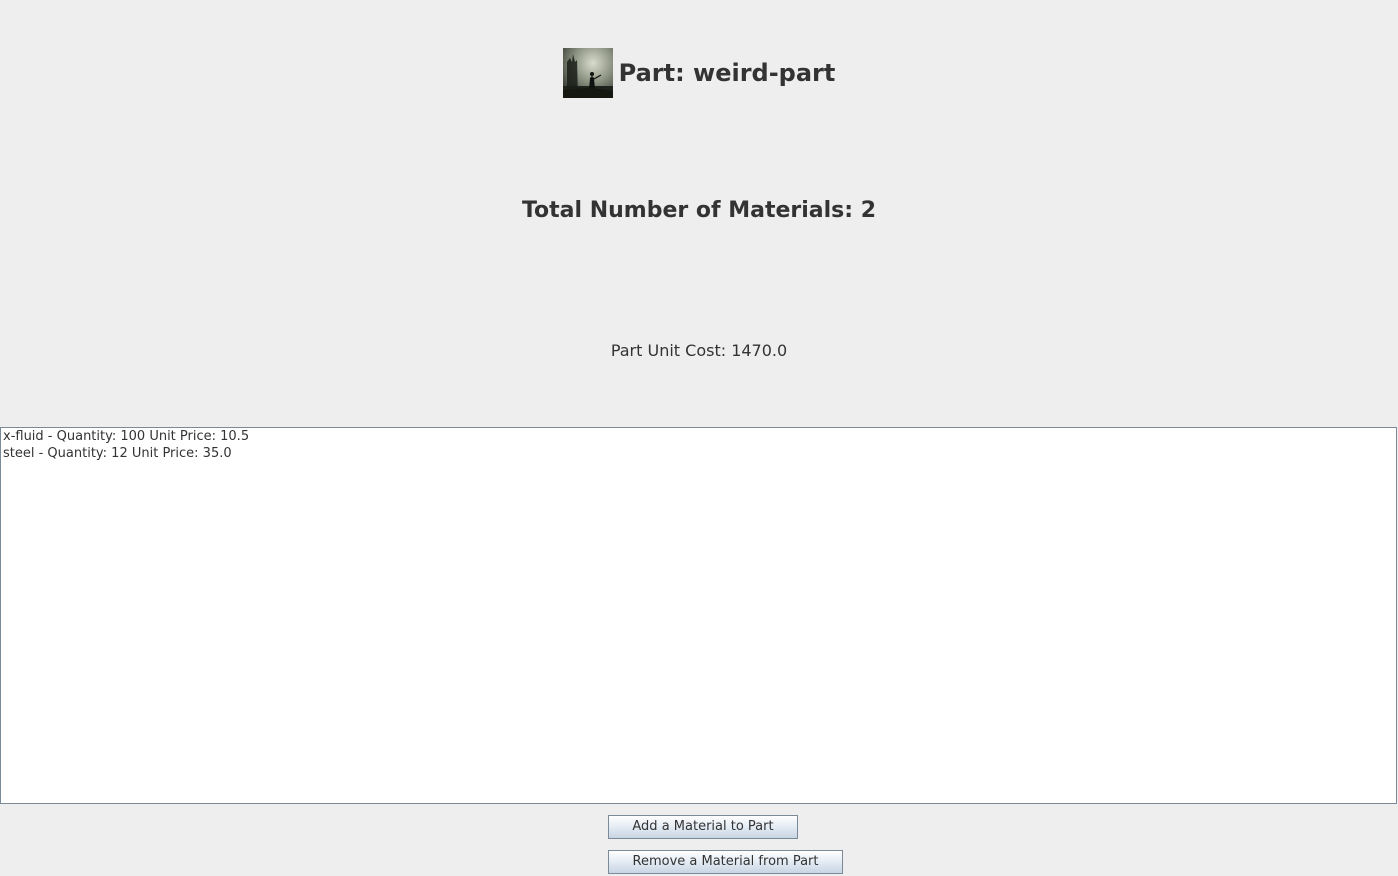  I want to click on part-thumbnail-icon, so click(587, 73).